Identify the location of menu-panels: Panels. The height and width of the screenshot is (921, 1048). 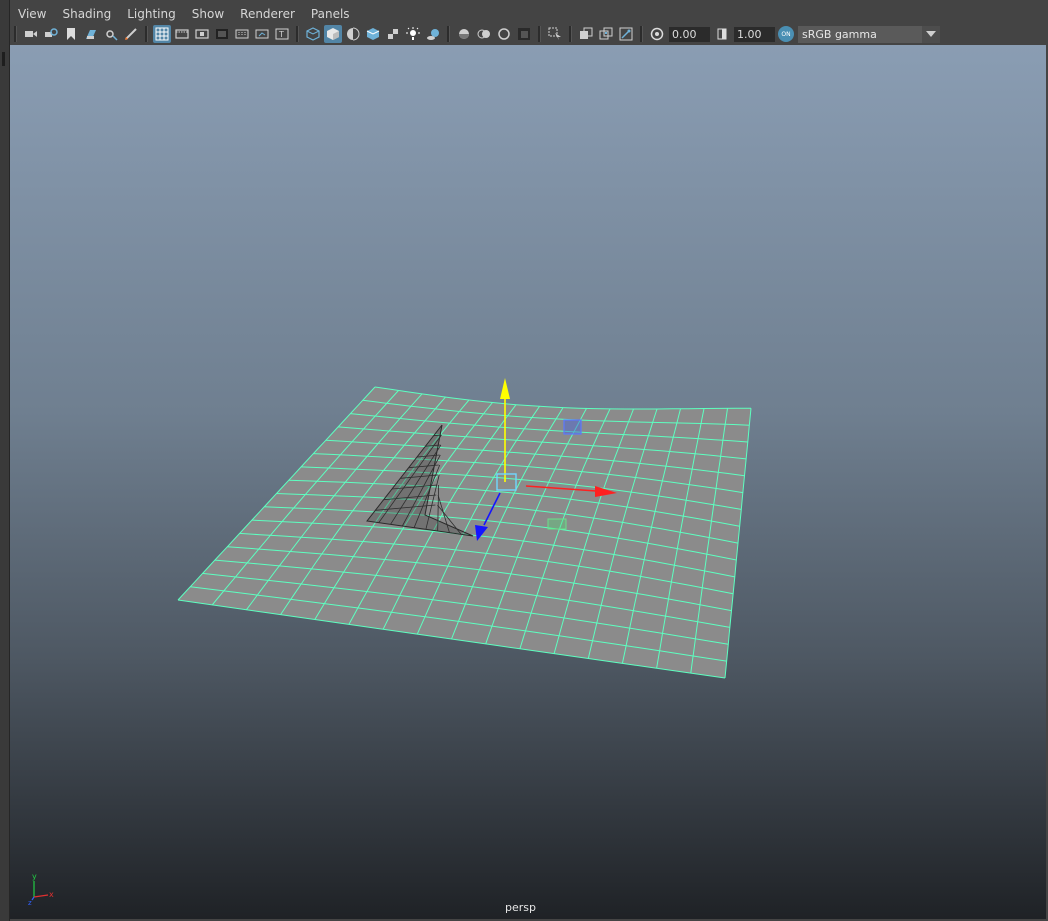
(330, 14).